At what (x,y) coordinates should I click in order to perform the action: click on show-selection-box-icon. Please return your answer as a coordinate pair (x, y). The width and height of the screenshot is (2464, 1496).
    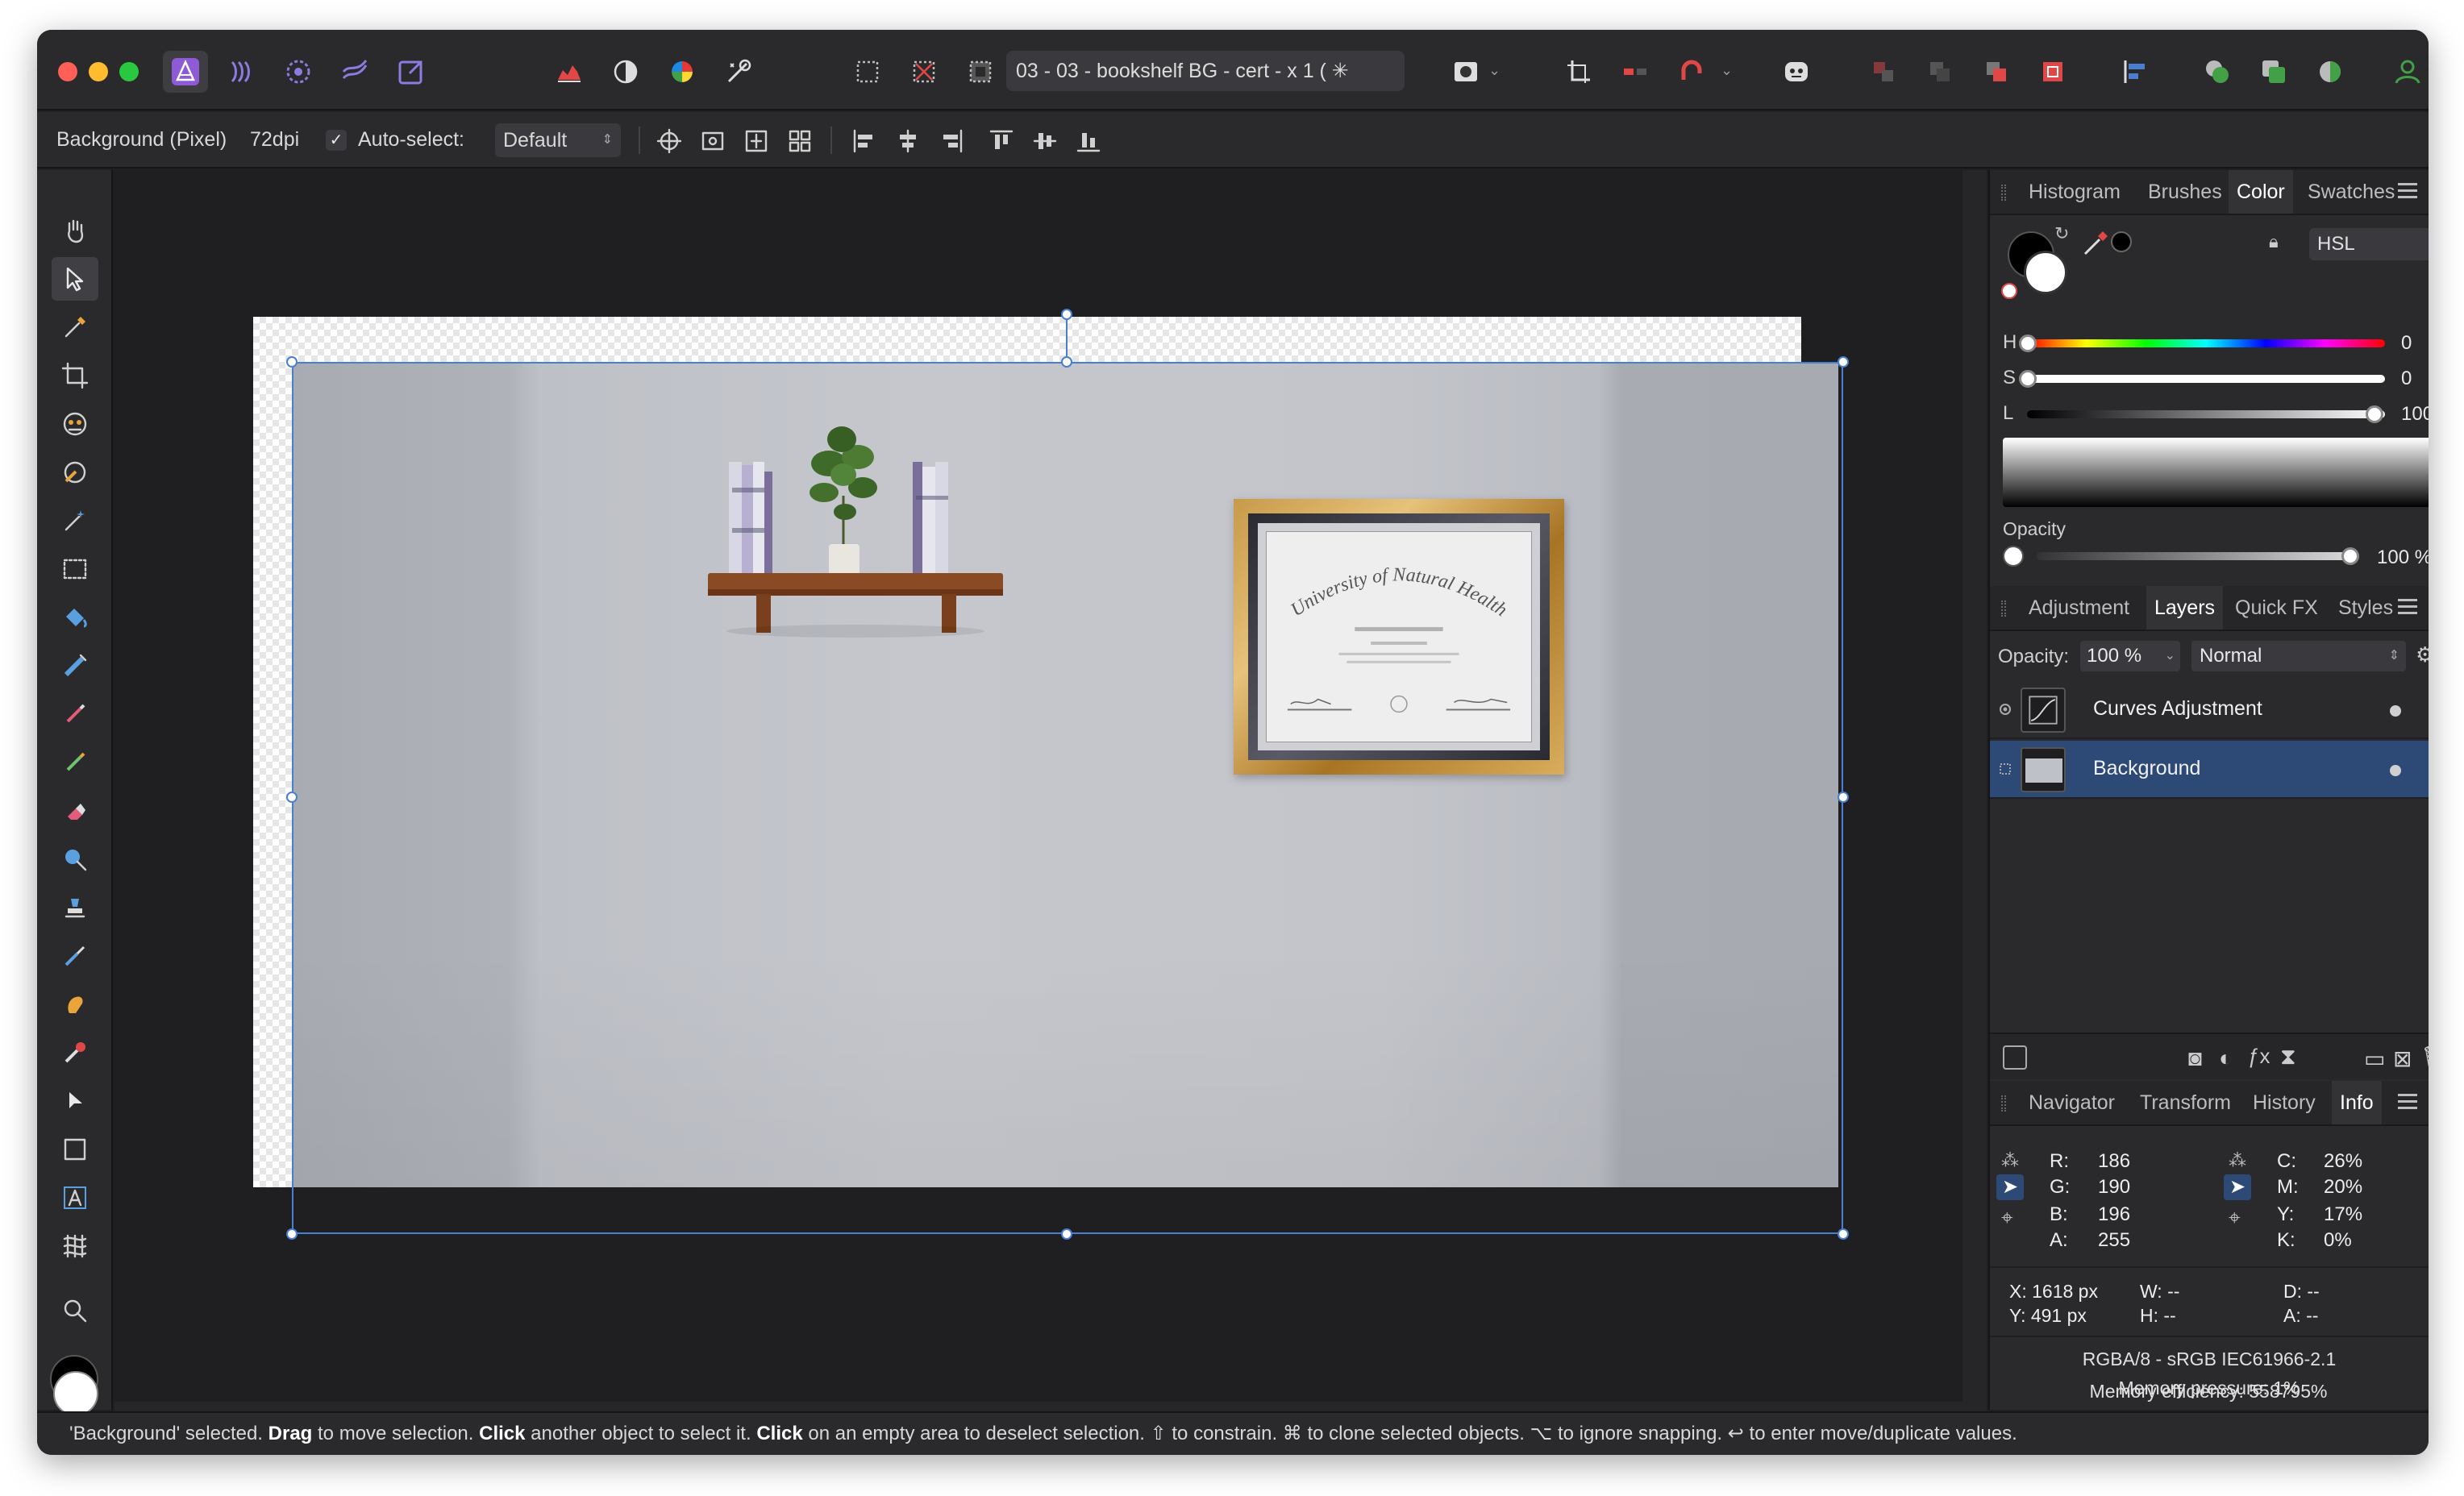
    Looking at the image, I should click on (713, 141).